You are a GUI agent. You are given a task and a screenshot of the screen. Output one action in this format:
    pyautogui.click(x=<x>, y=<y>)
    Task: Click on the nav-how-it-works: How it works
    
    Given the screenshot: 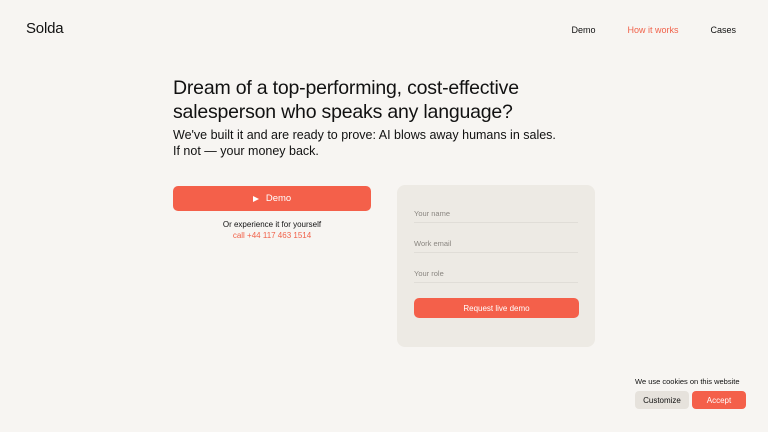 What is the action you would take?
    pyautogui.click(x=652, y=30)
    